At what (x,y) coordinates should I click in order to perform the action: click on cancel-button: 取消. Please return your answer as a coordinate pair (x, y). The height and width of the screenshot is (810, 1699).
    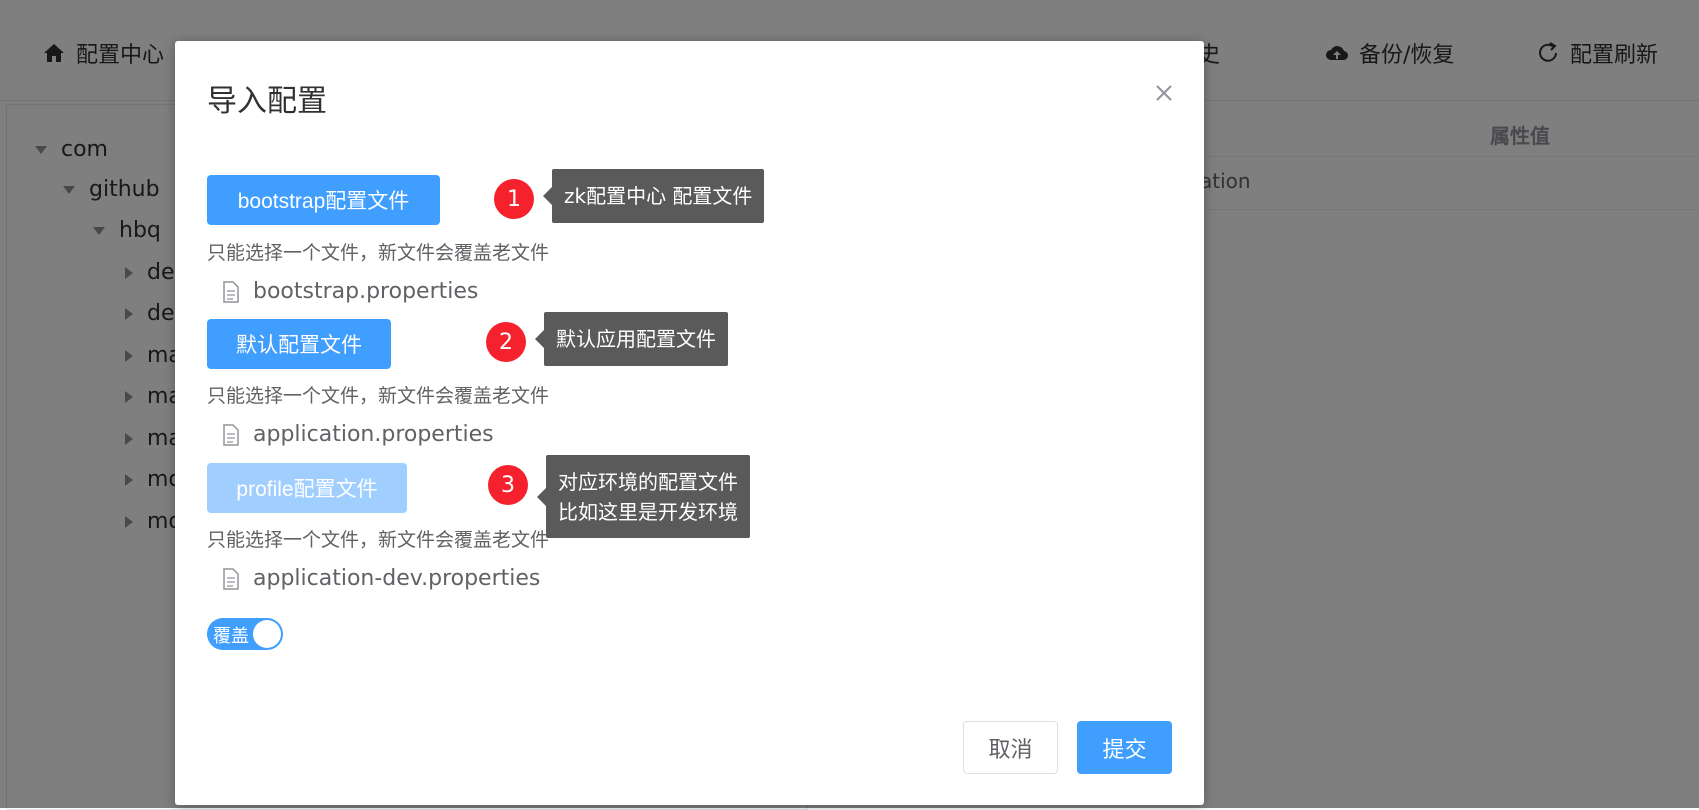
    Looking at the image, I should click on (1010, 747).